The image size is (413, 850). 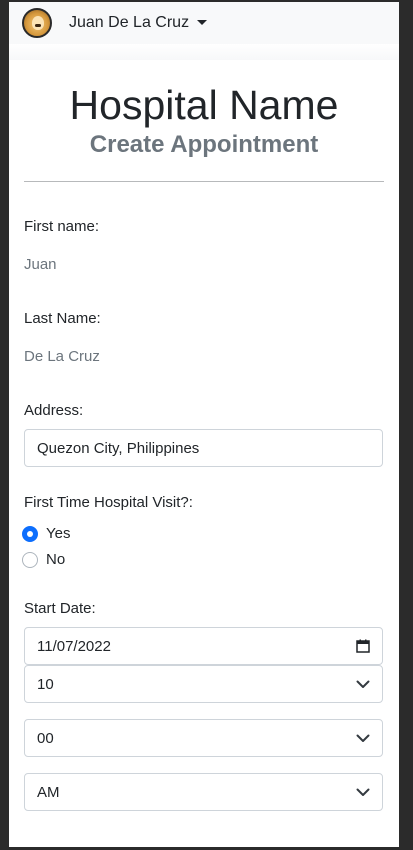 What do you see at coordinates (48, 792) in the screenshot?
I see `period-select-value: AM` at bounding box center [48, 792].